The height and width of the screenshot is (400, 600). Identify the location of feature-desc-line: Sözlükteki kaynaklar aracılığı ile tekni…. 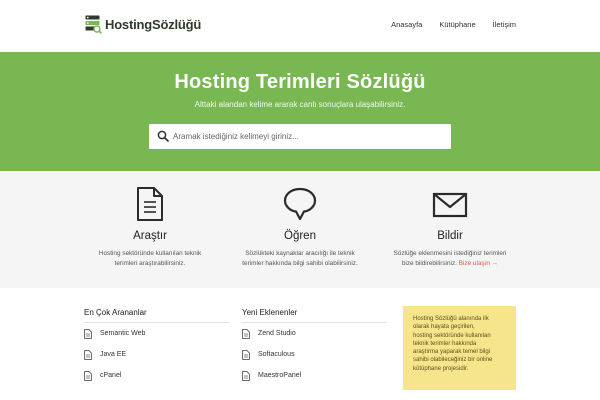
(300, 253).